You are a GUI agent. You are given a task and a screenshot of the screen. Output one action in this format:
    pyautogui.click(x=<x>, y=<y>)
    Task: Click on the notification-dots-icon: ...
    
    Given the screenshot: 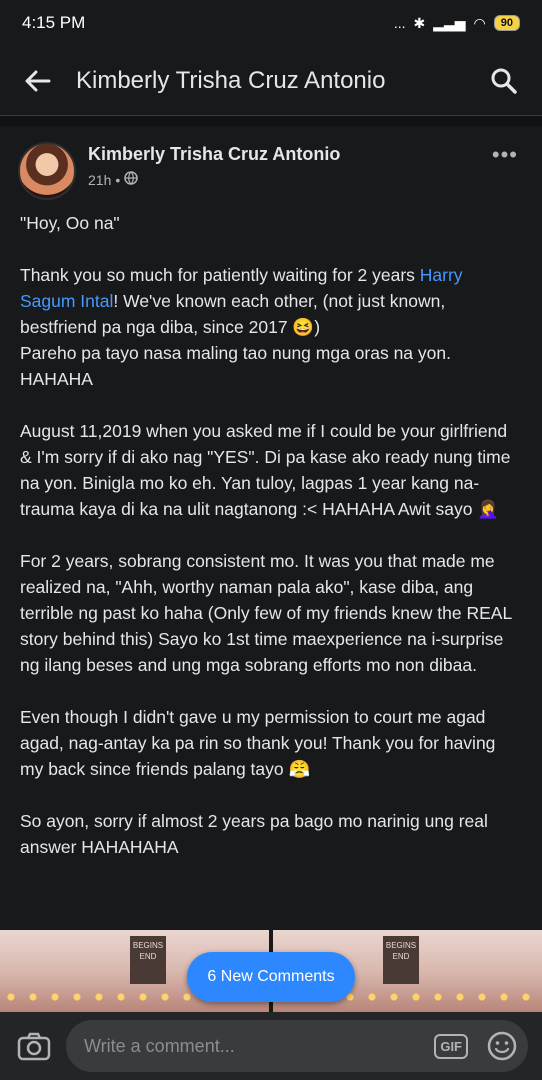 What is the action you would take?
    pyautogui.click(x=399, y=23)
    